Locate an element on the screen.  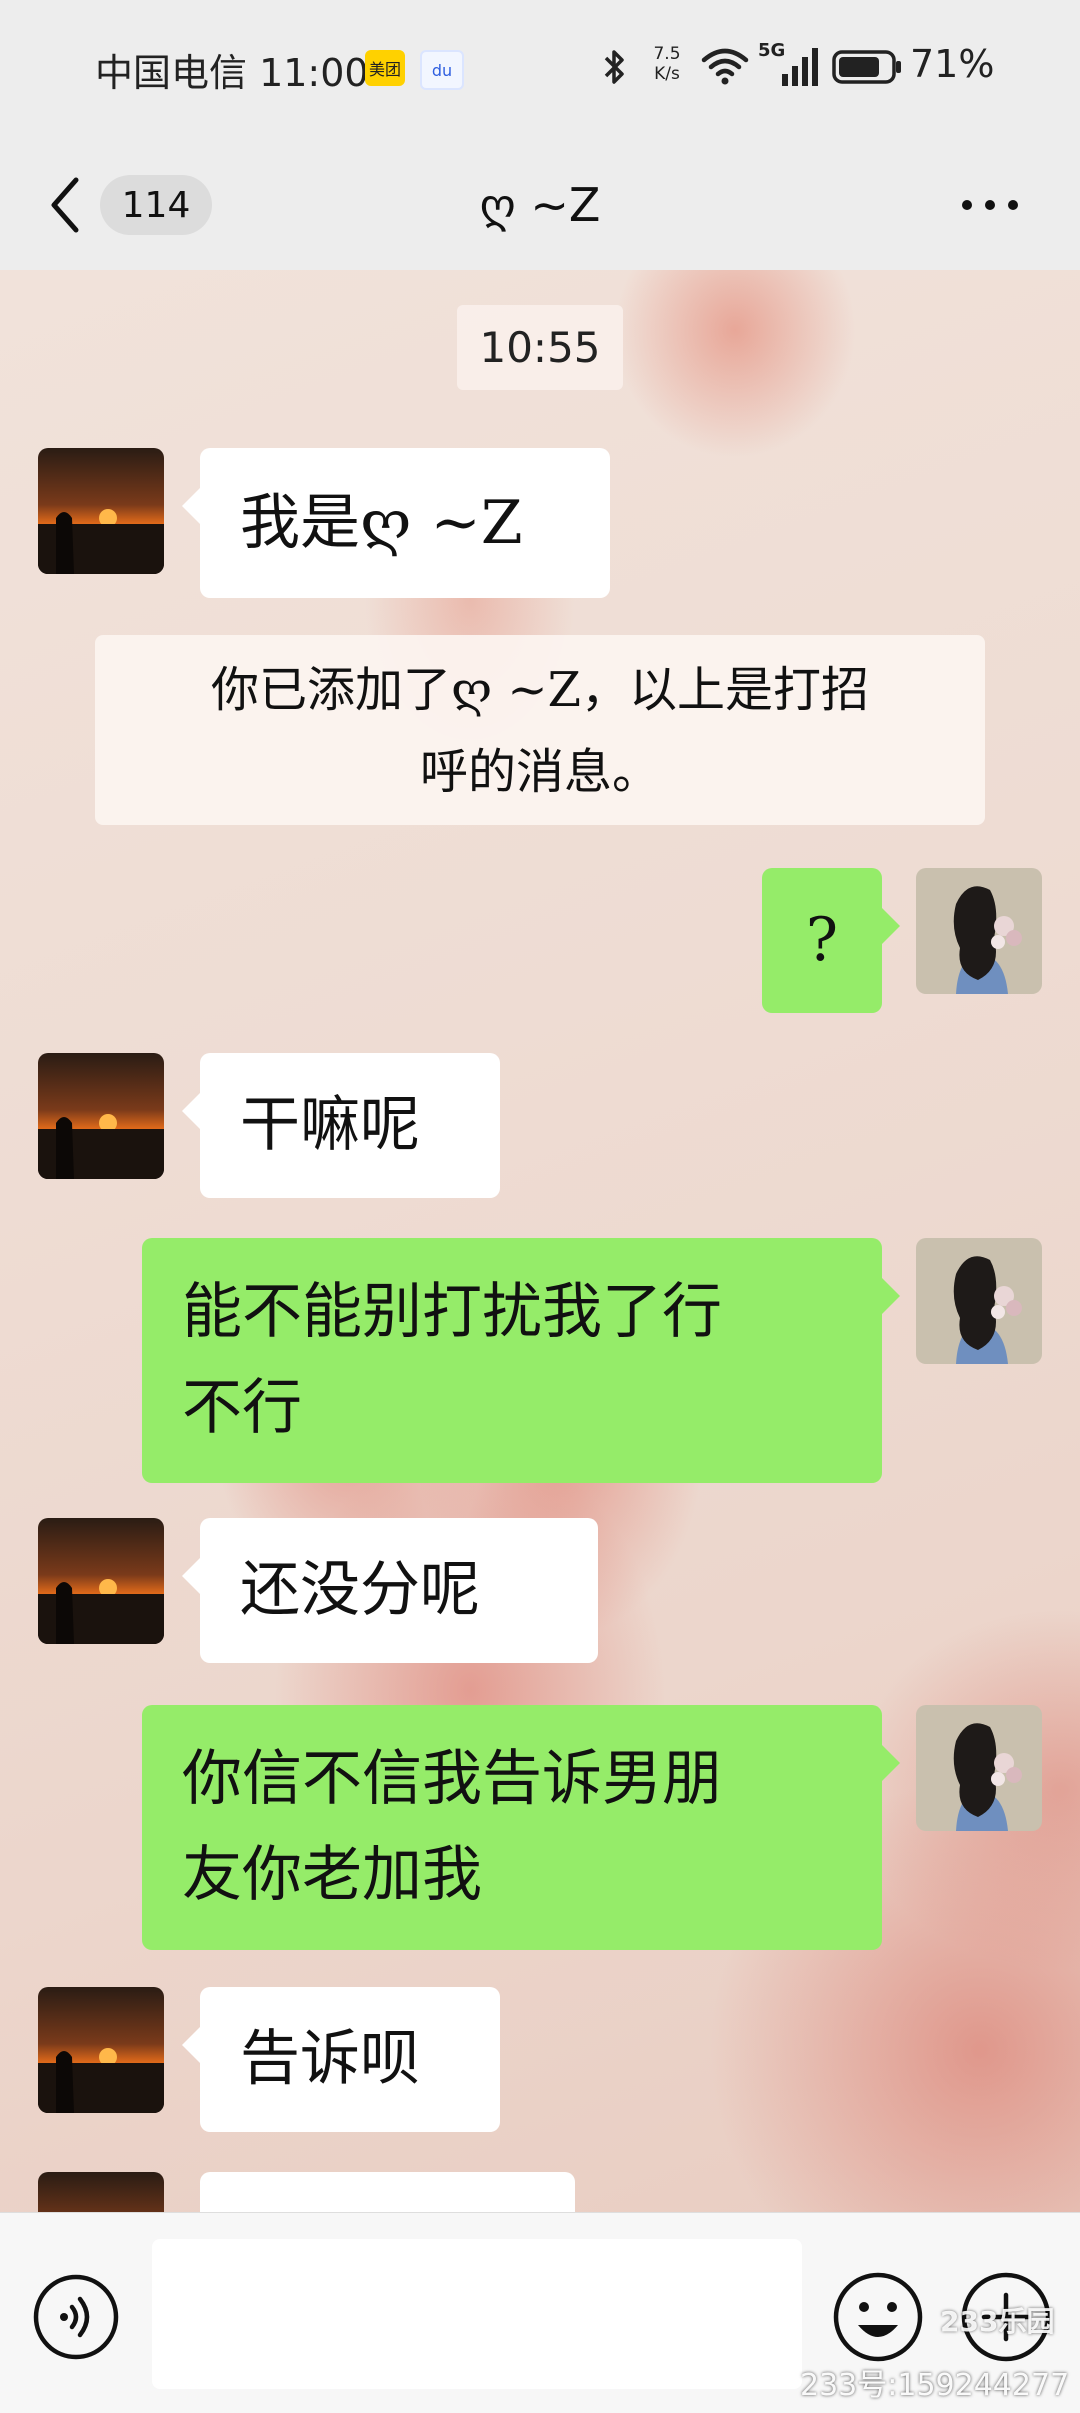
status-bar: 中国电信 11:00 美团 du 7.5 K/s 5G 71% is located at coordinates (540, 70).